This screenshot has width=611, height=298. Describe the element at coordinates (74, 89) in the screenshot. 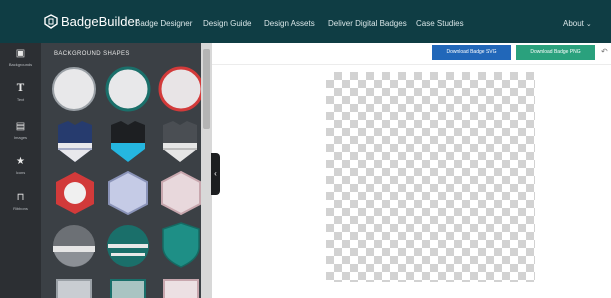

I see `shape-circle-gray` at that location.